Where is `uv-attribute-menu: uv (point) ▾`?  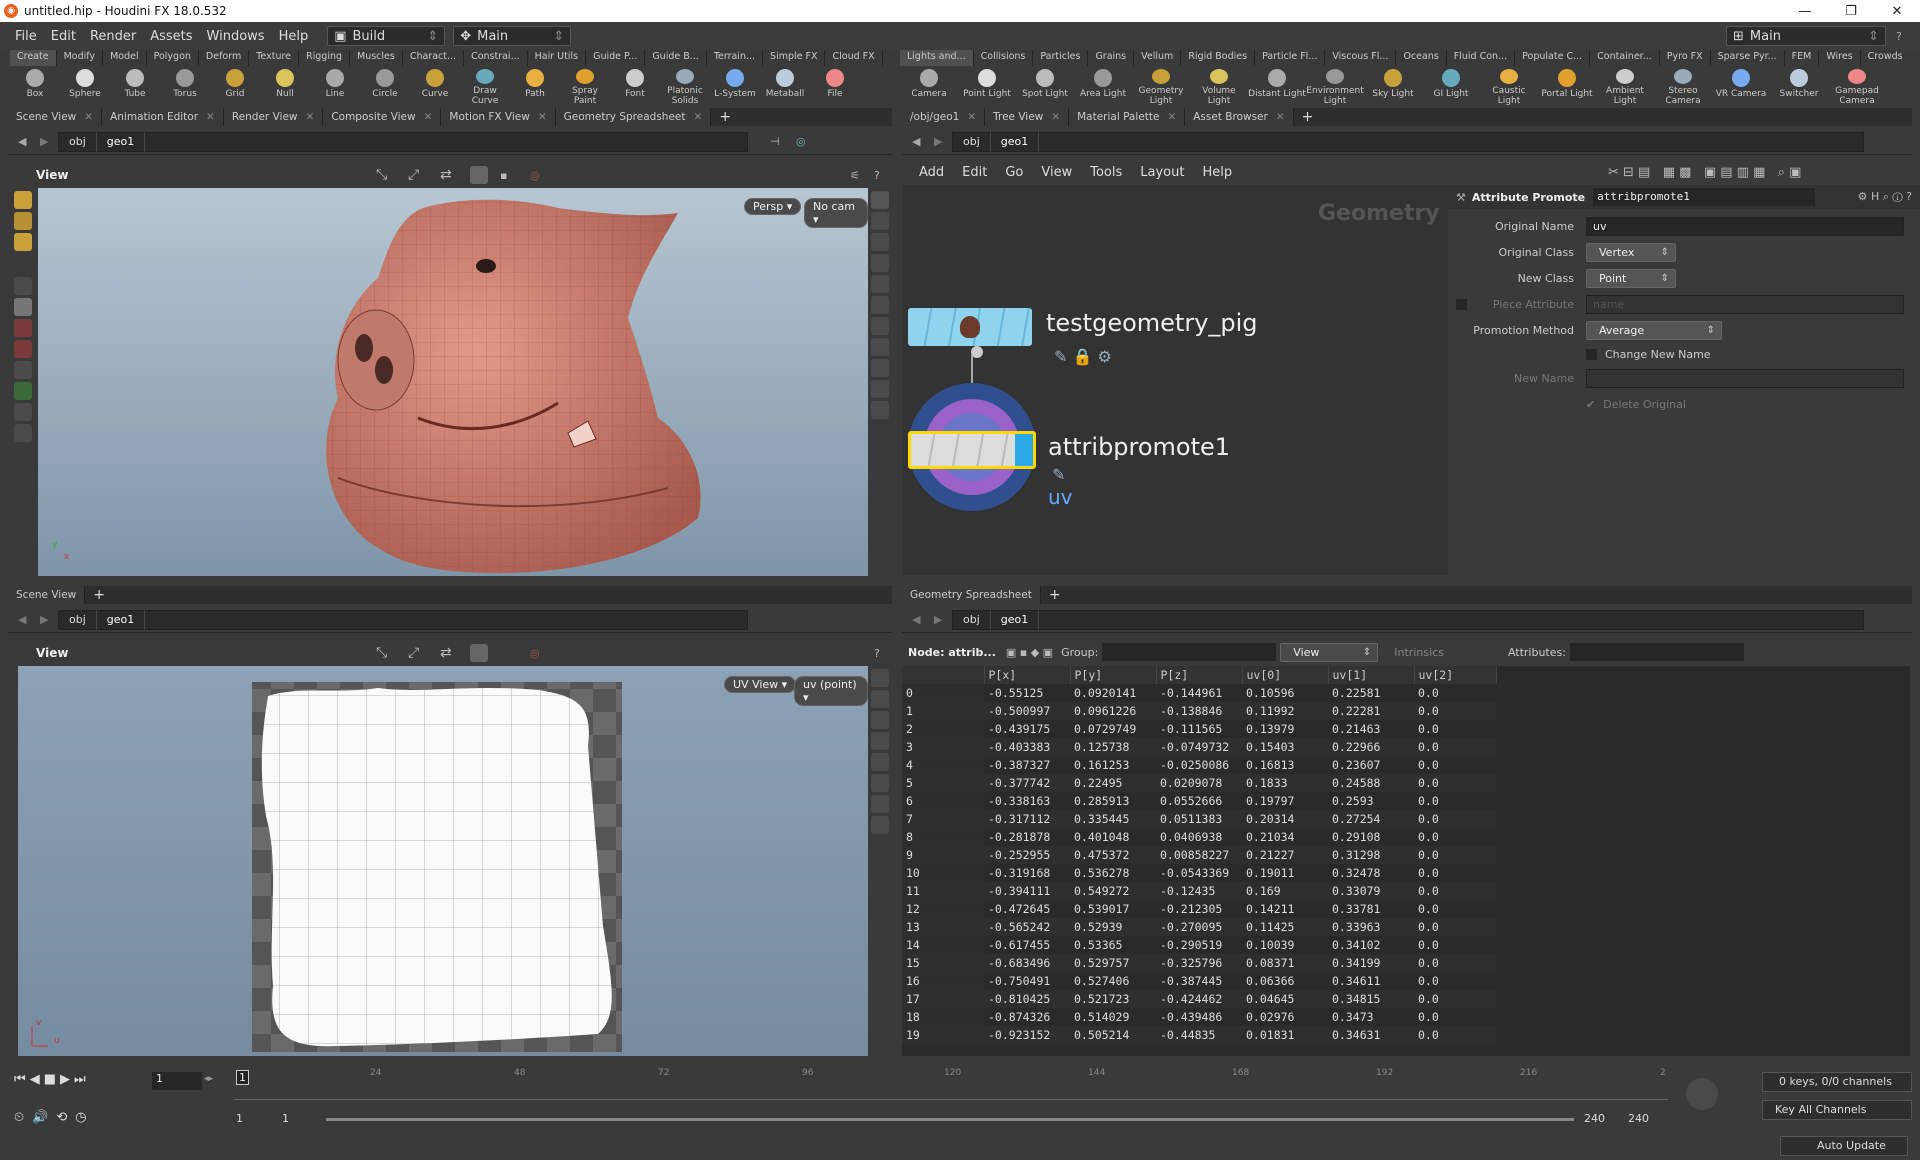 uv-attribute-menu: uv (point) ▾ is located at coordinates (831, 691).